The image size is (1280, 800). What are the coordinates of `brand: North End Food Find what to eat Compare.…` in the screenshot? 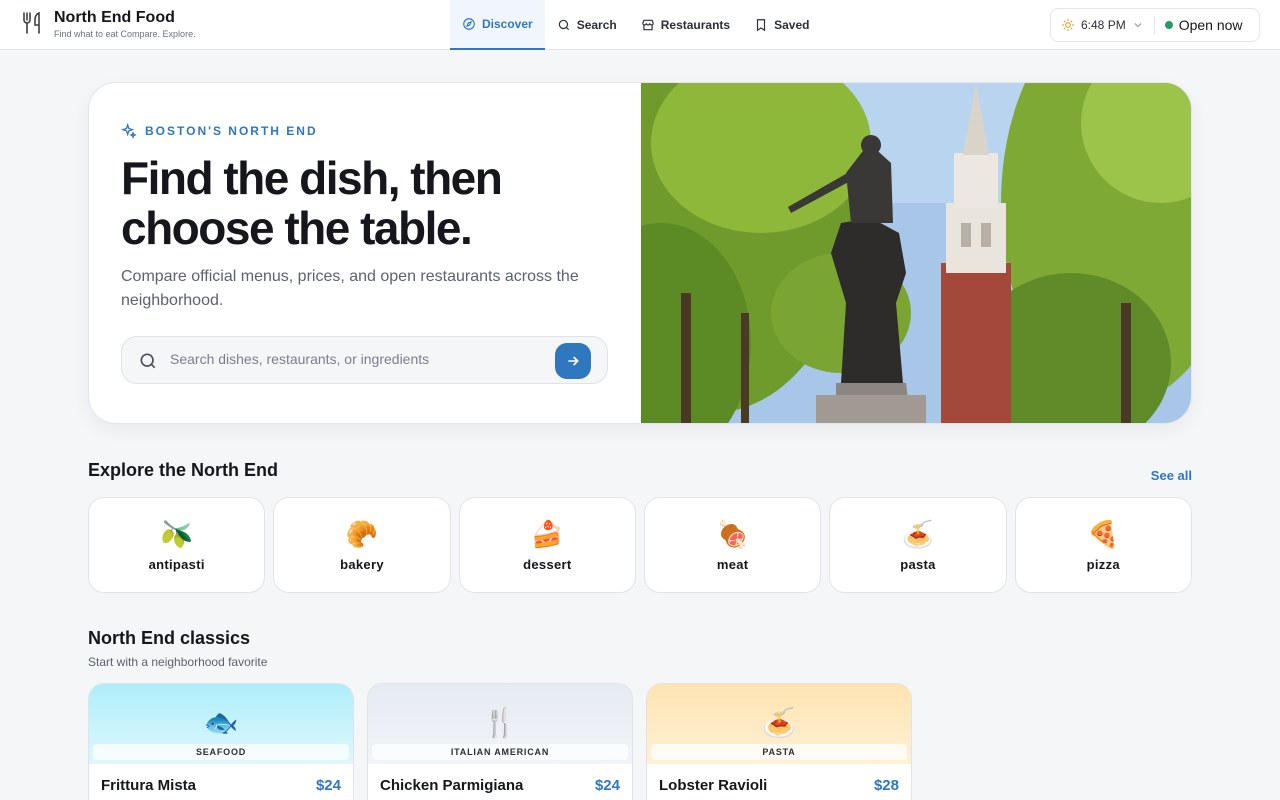 It's located at (108, 24).